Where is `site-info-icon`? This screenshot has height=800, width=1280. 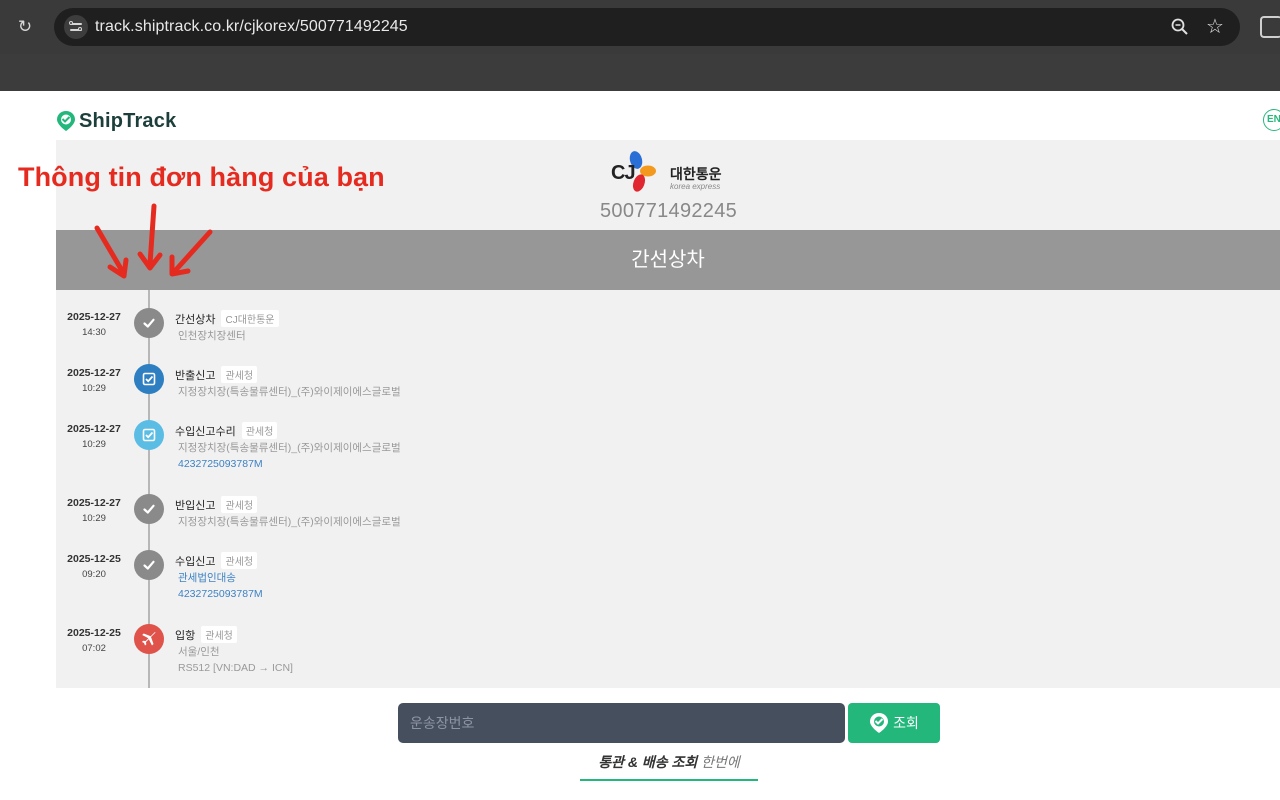 site-info-icon is located at coordinates (76, 27).